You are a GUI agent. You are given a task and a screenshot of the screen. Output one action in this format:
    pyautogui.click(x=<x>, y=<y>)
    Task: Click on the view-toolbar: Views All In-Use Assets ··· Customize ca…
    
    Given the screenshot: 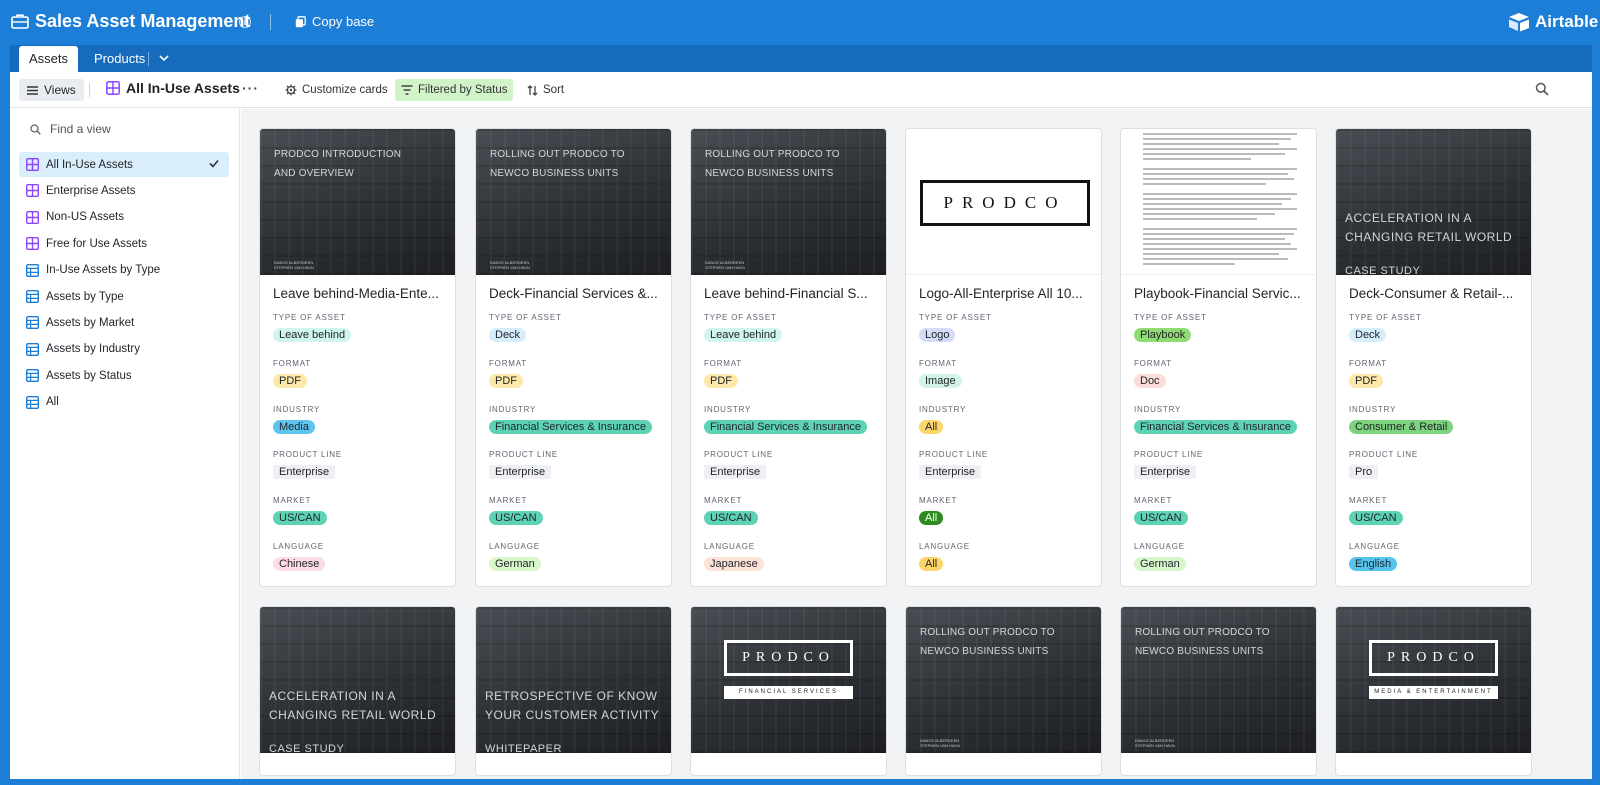 What is the action you would take?
    pyautogui.click(x=801, y=90)
    